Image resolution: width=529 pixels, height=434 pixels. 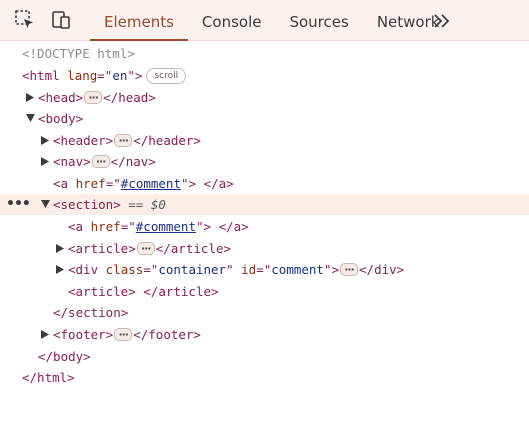 What do you see at coordinates (264, 97) in the screenshot?
I see `tree-row-head: <head></head>` at bounding box center [264, 97].